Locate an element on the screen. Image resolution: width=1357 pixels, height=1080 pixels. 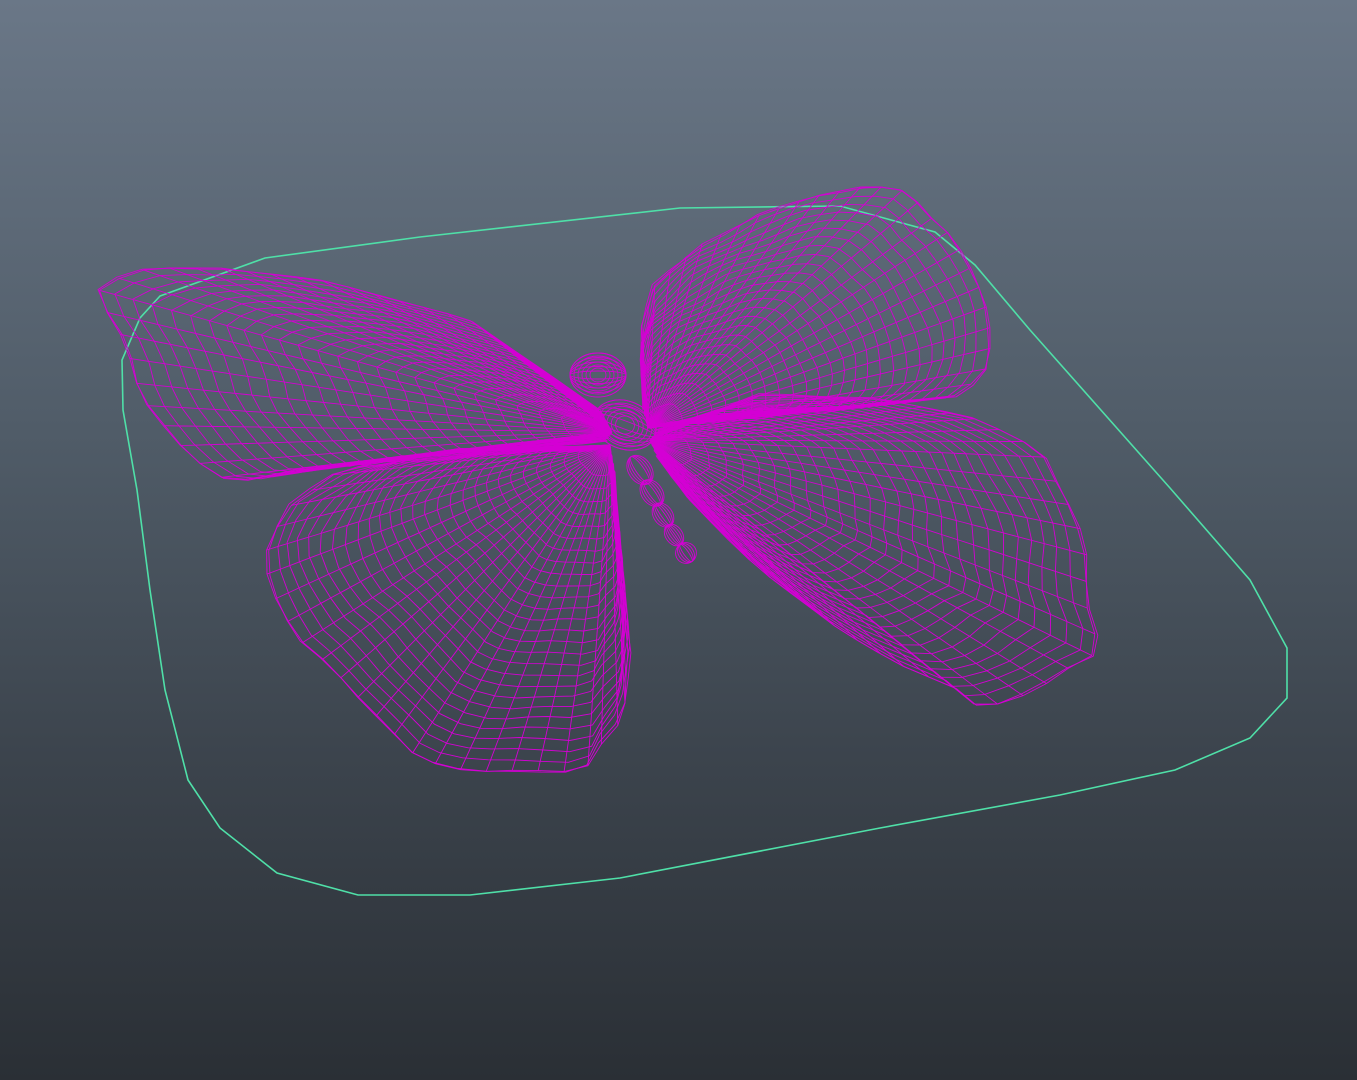
head-mesh is located at coordinates (598, 375).